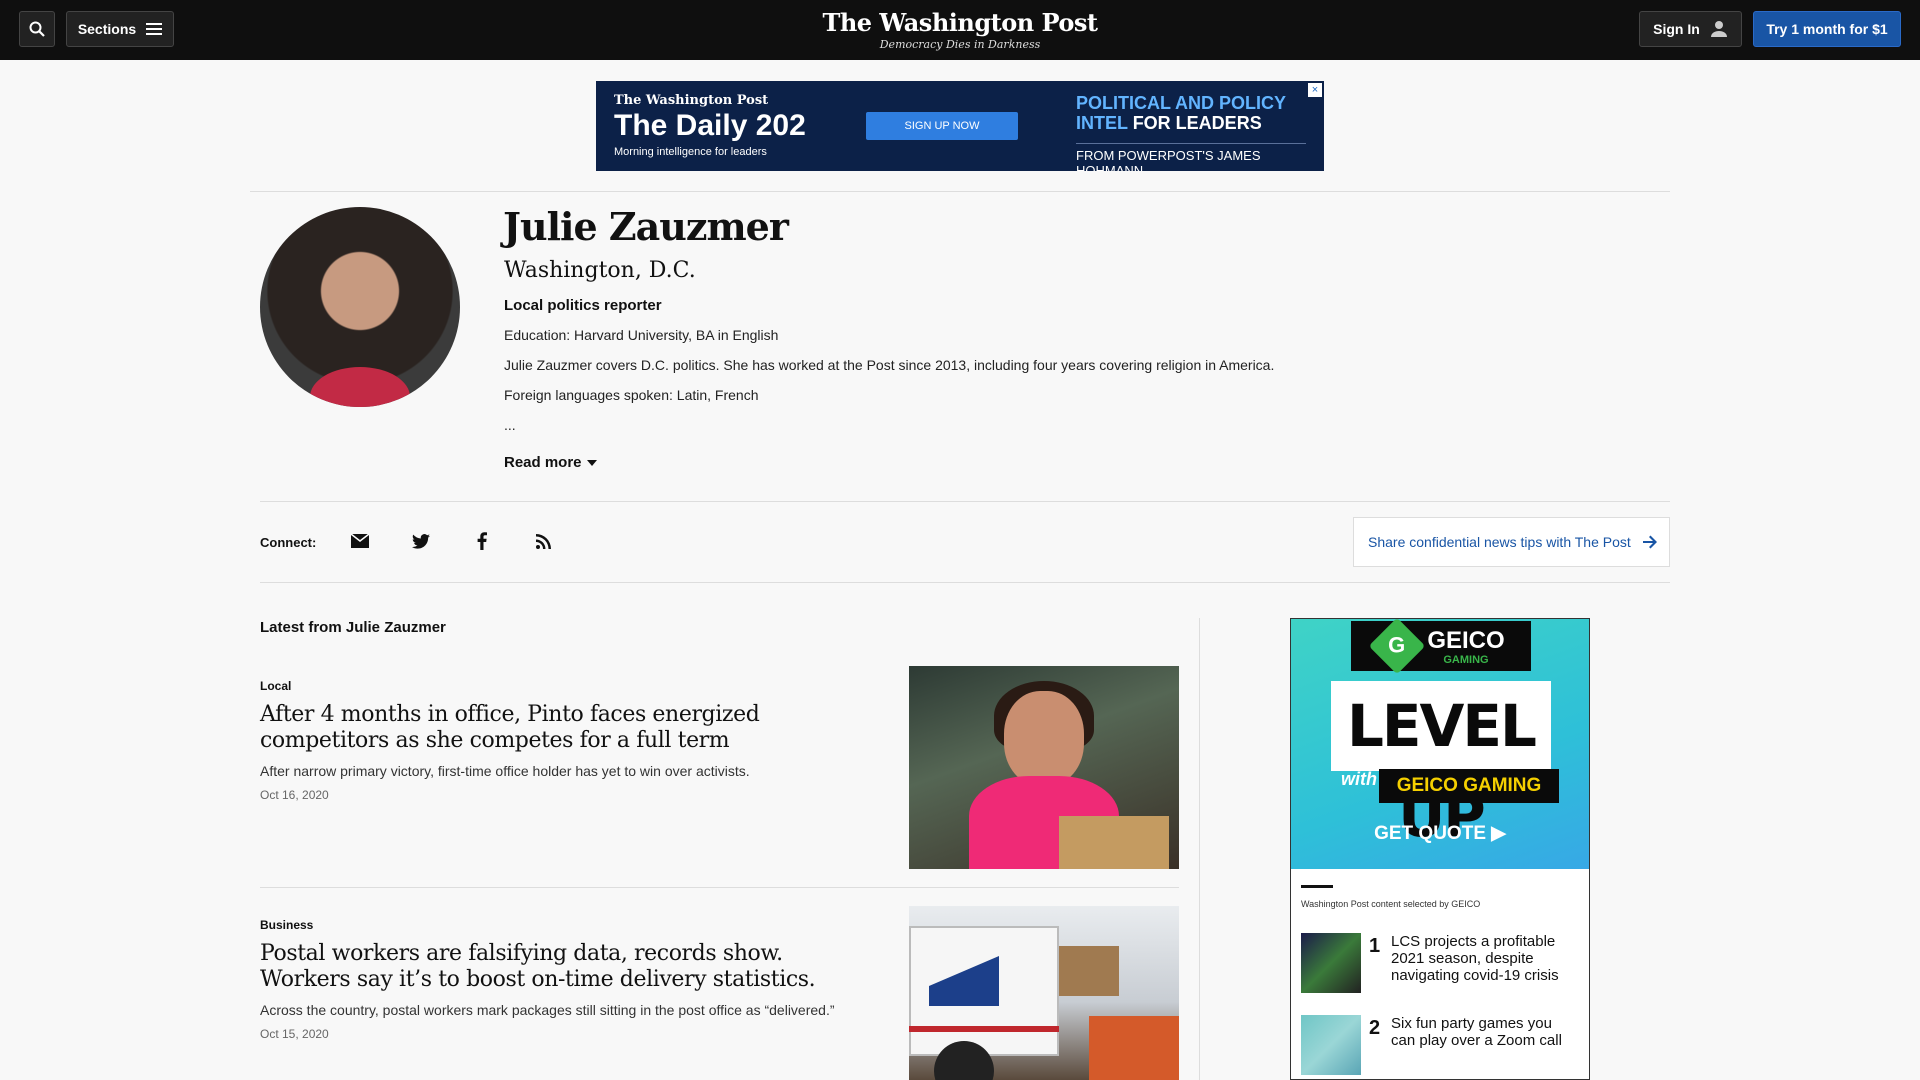 Image resolution: width=1920 pixels, height=1080 pixels. Describe the element at coordinates (960, 22) in the screenshot. I see `logo-name: The Washington Post` at that location.